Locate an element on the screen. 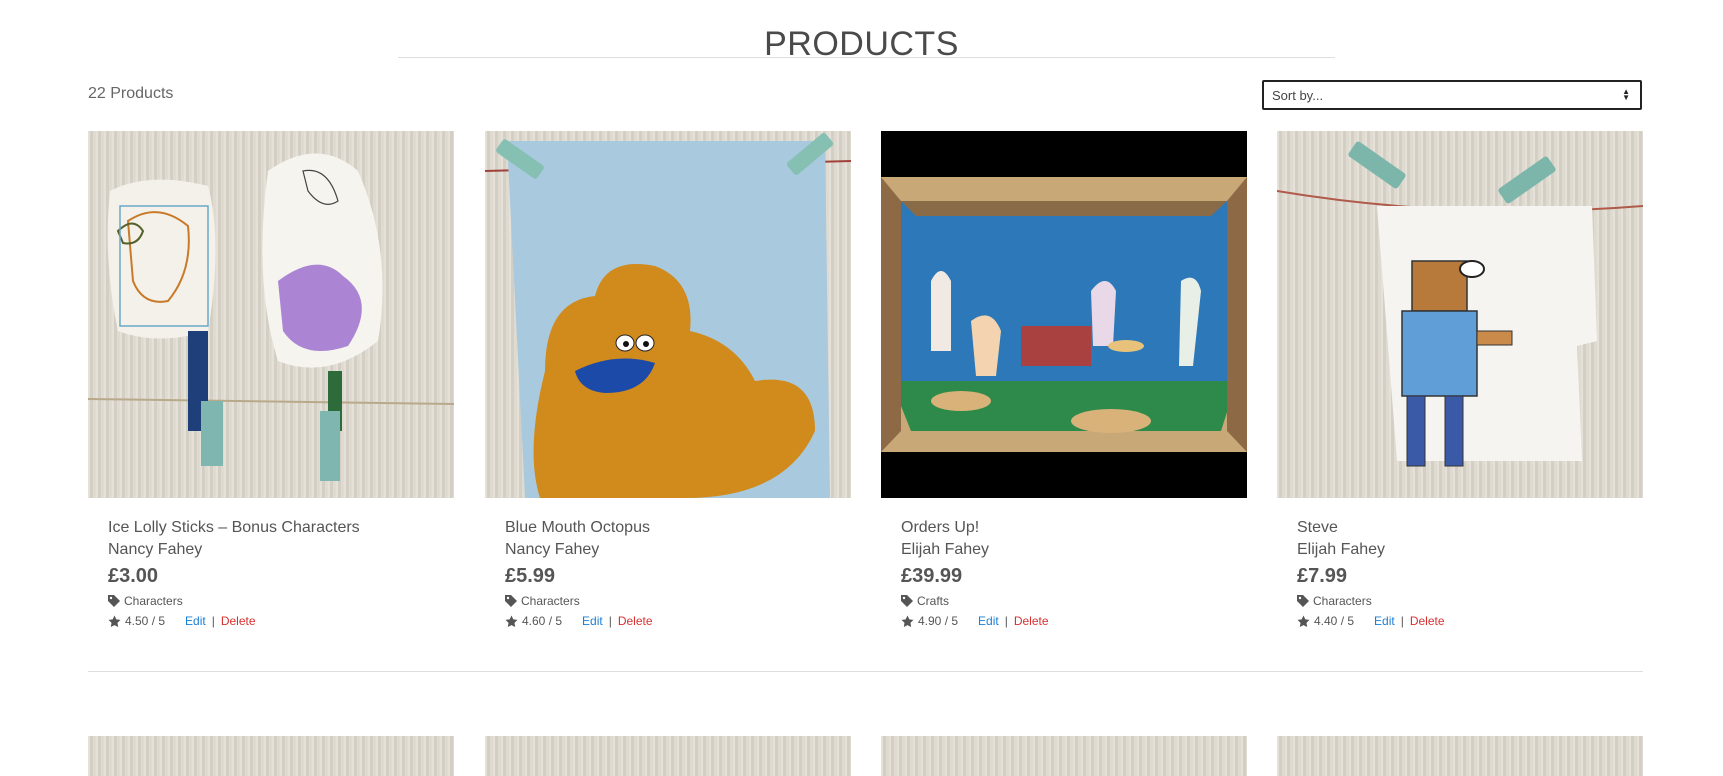 The width and height of the screenshot is (1723, 776). steve-artwork is located at coordinates (1460, 304).